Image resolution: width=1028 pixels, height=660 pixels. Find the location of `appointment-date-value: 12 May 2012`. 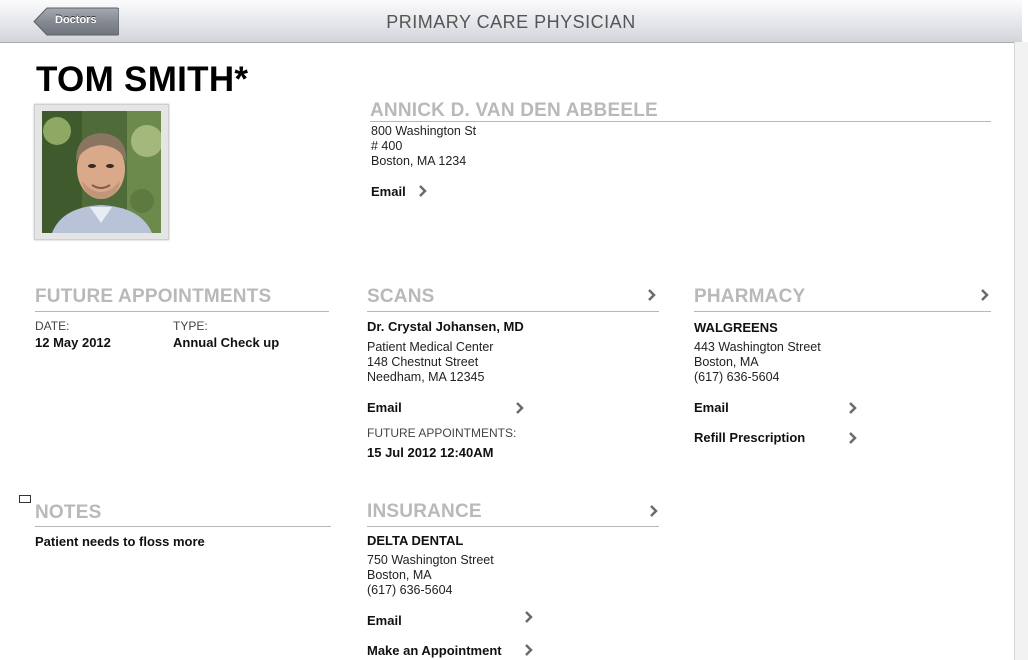

appointment-date-value: 12 May 2012 is located at coordinates (73, 342).